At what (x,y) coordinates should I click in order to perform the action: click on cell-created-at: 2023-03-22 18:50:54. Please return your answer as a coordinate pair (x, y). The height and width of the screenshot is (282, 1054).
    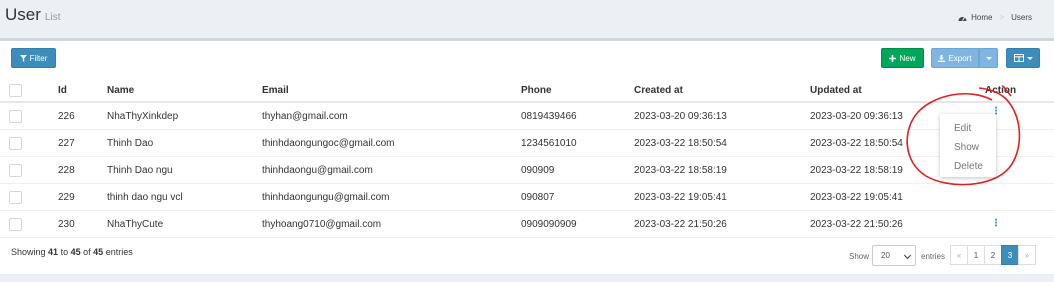
    Looking at the image, I should click on (680, 143).